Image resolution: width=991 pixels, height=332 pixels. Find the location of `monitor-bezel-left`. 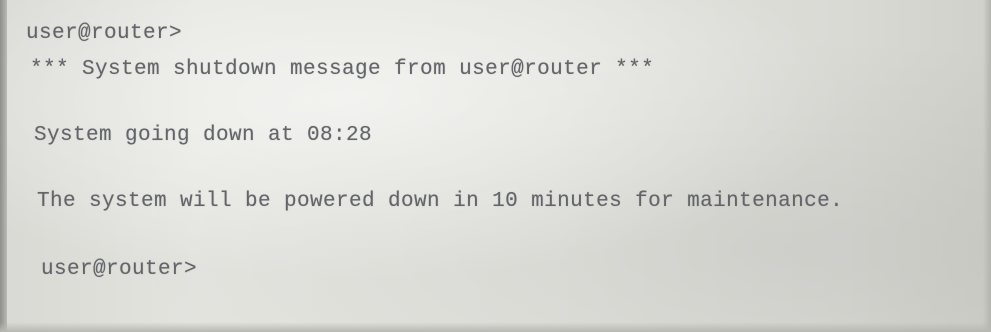

monitor-bezel-left is located at coordinates (3, 166).